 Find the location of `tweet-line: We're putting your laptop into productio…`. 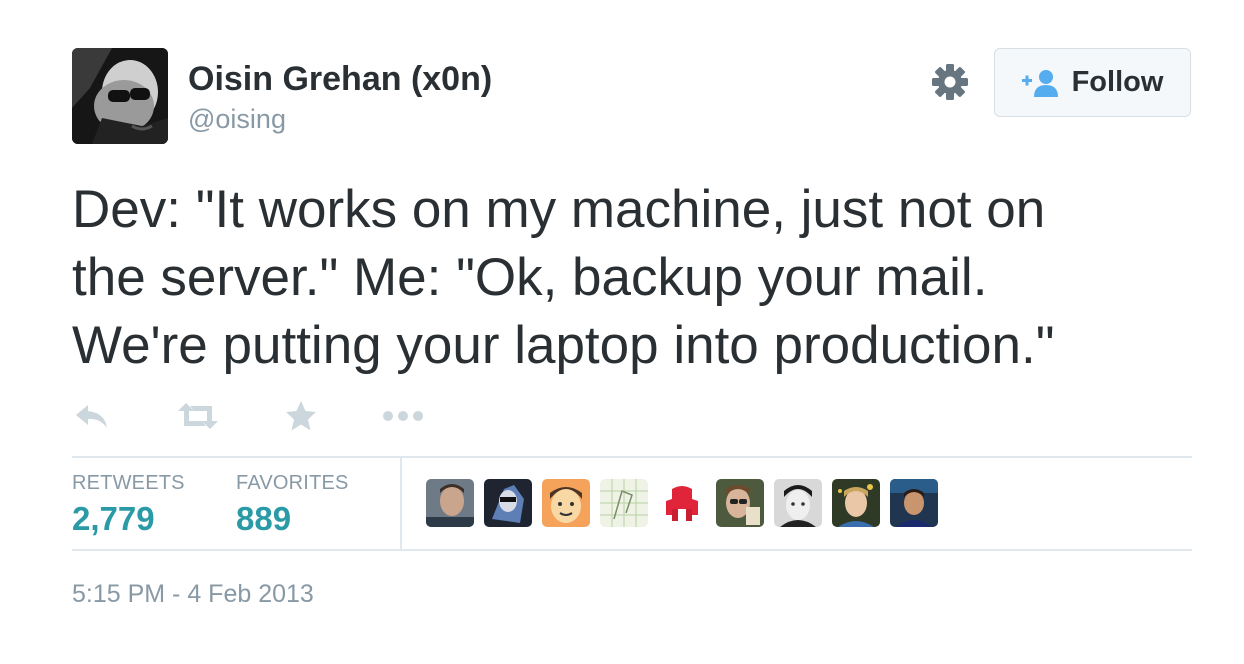

tweet-line: We're putting your laptop into productio… is located at coordinates (563, 345).